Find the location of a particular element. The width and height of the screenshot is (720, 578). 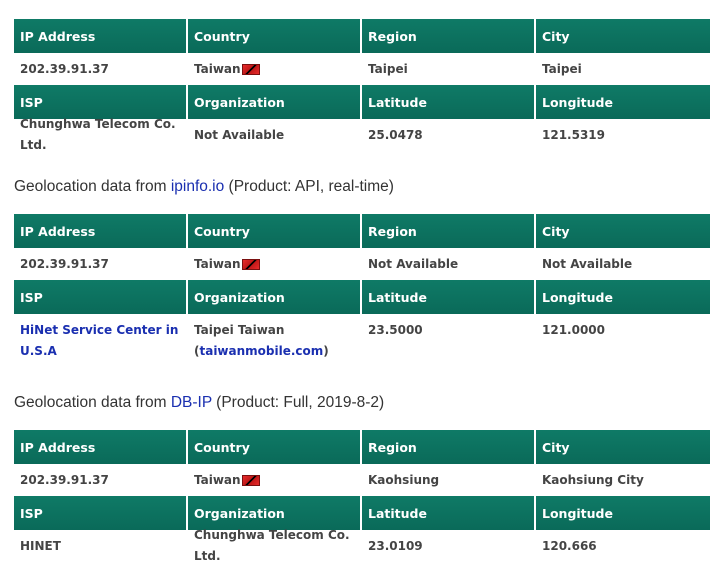

isp-link: HiNet Service Center in U.S.A is located at coordinates (99, 340).